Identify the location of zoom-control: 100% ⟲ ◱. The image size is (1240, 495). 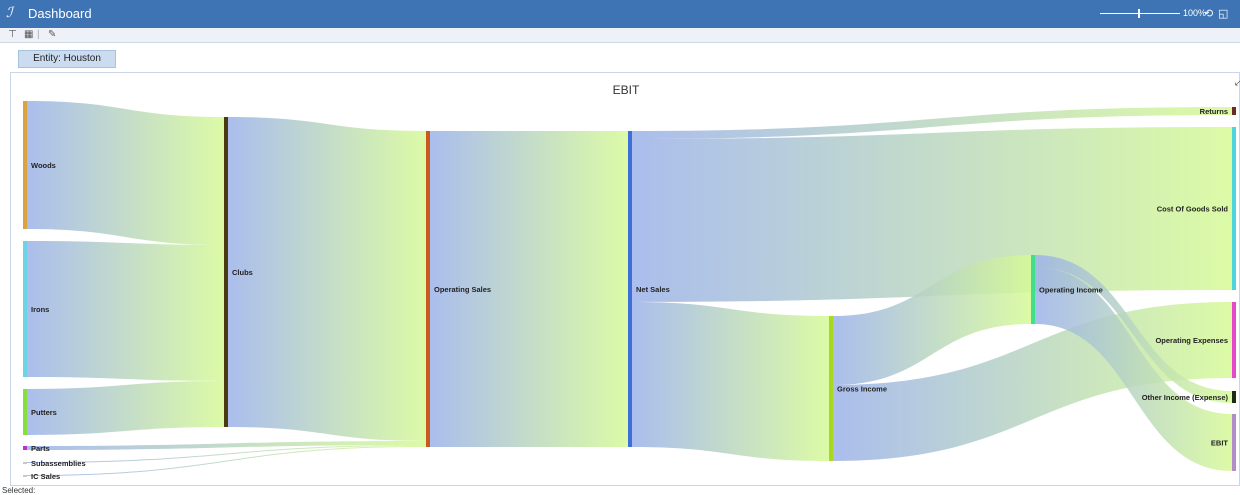
(1165, 14).